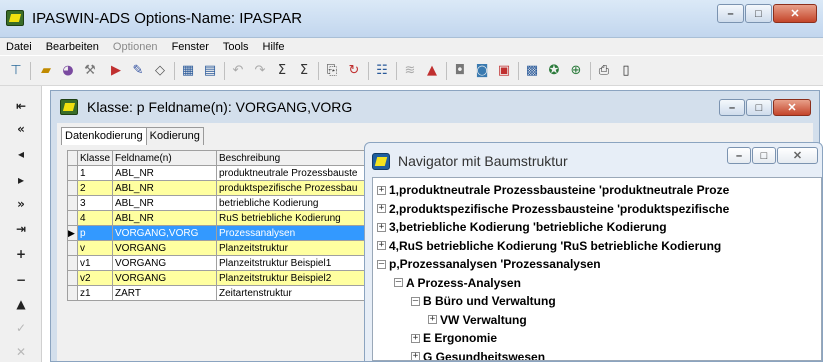 Image resolution: width=823 pixels, height=362 pixels. I want to click on menu-bearbeiten: Bearbeiten, so click(72, 47).